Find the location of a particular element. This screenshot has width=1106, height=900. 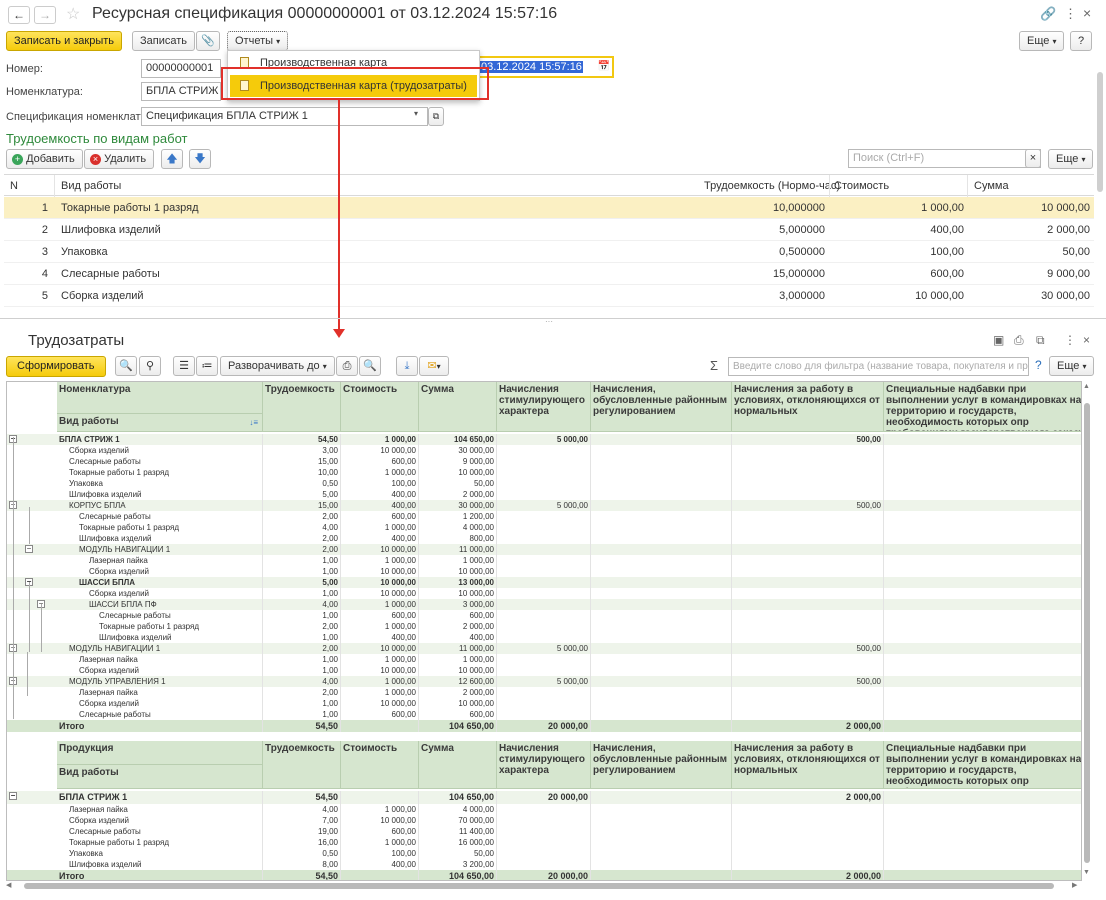

delete-button: × Удалить is located at coordinates (119, 159).